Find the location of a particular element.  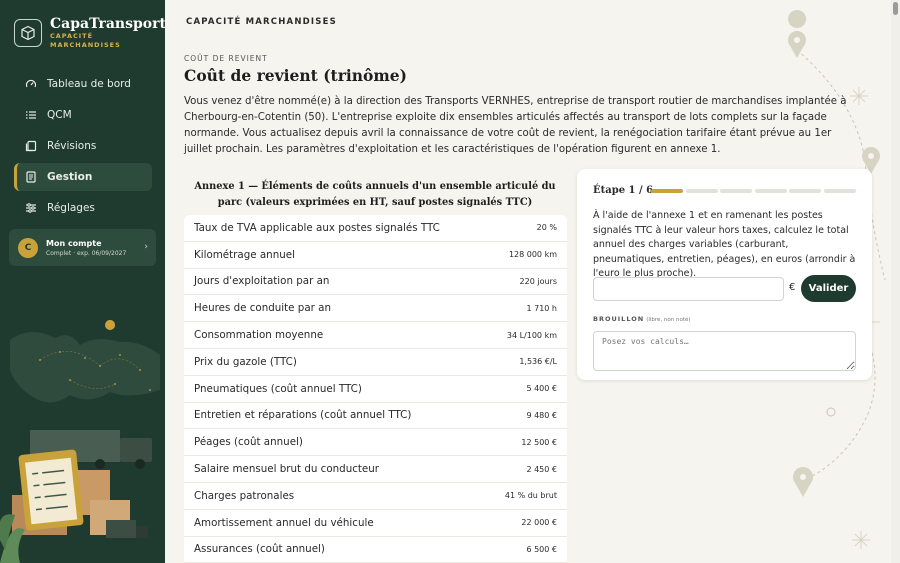

brand: CapaTransport CAPACITÉ MARCHANDISES is located at coordinates (89, 33).